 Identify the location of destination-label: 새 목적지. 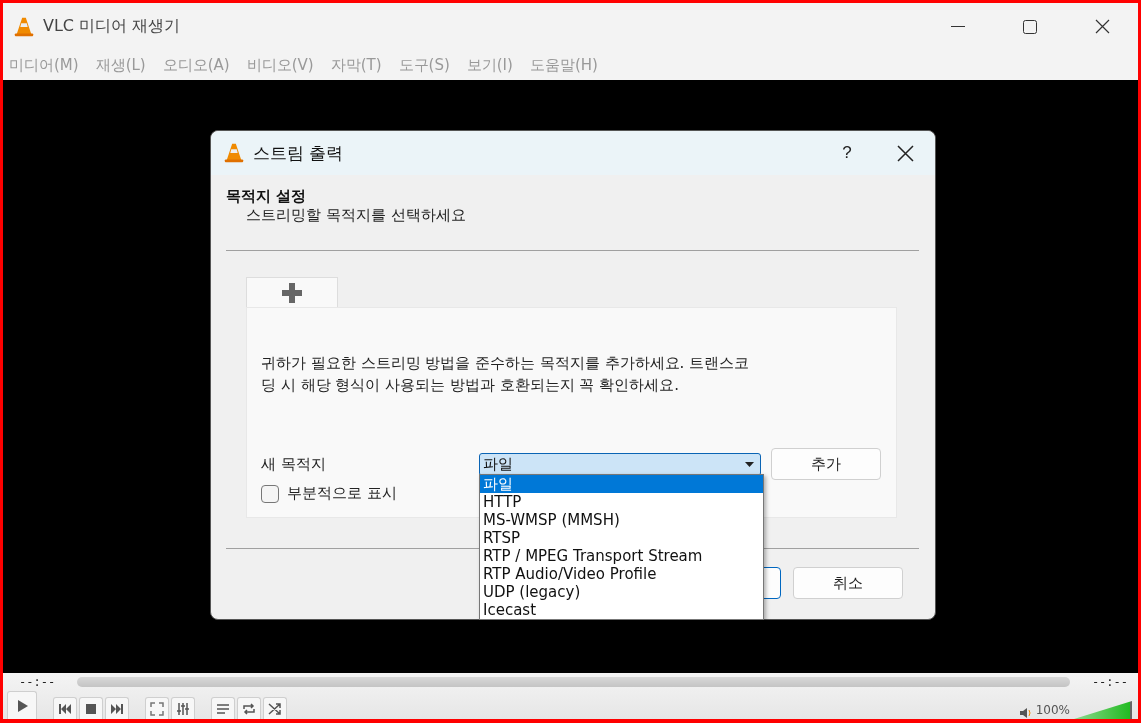
(294, 464).